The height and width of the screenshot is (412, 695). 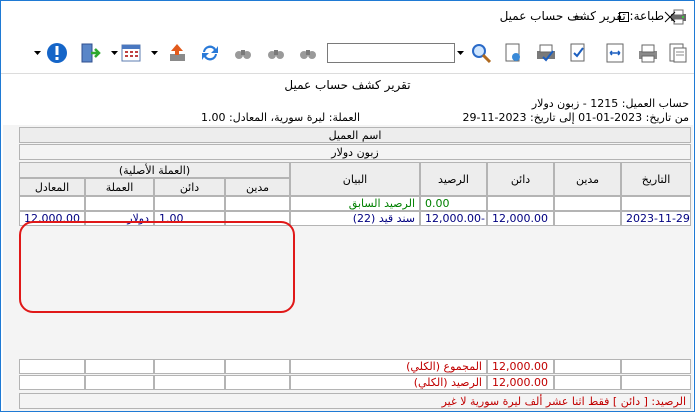 I want to click on table-row-0-orig-debit, so click(x=257, y=203).